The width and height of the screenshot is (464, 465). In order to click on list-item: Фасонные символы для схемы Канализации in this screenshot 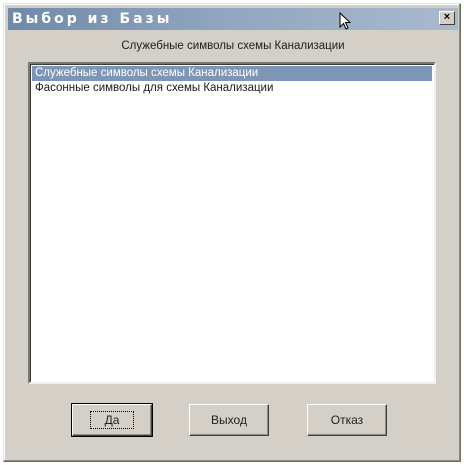, I will do `click(232, 88)`.